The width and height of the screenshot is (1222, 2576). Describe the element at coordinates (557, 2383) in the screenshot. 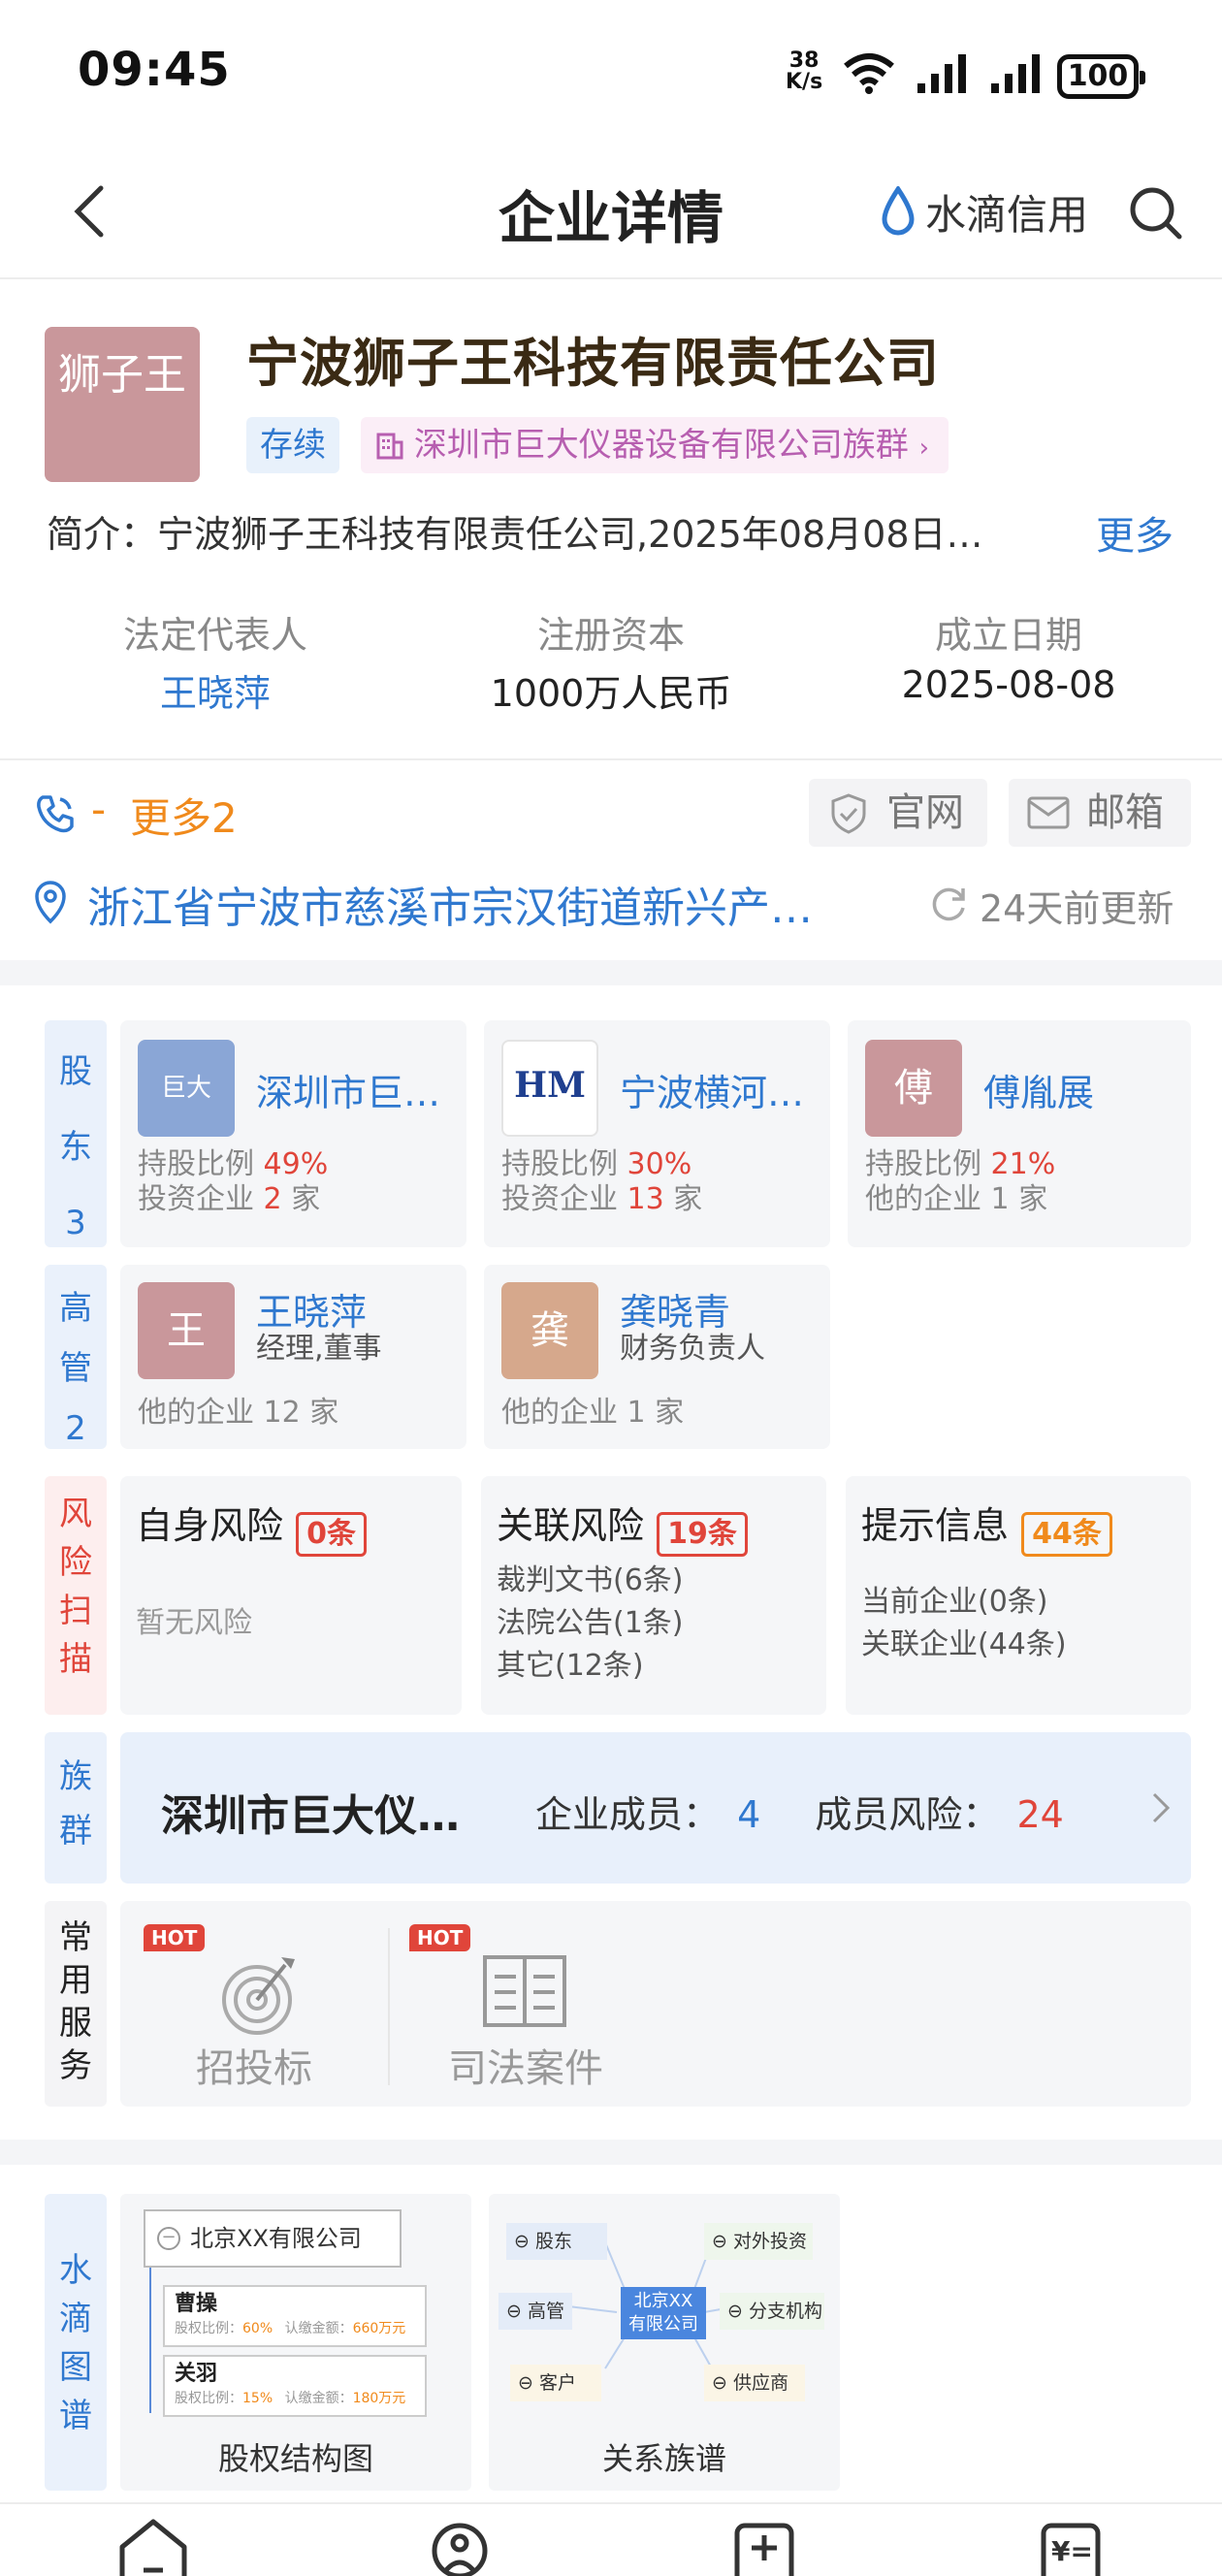

I see `relation-node-label: 客户` at that location.